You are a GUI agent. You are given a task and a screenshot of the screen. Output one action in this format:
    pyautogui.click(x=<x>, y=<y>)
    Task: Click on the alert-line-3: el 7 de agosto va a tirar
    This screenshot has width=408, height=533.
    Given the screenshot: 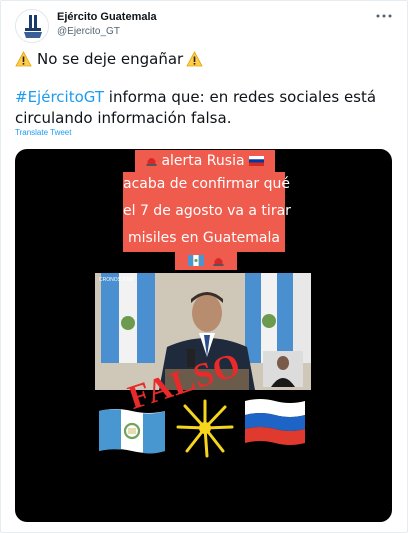 What is the action you would take?
    pyautogui.click(x=207, y=211)
    